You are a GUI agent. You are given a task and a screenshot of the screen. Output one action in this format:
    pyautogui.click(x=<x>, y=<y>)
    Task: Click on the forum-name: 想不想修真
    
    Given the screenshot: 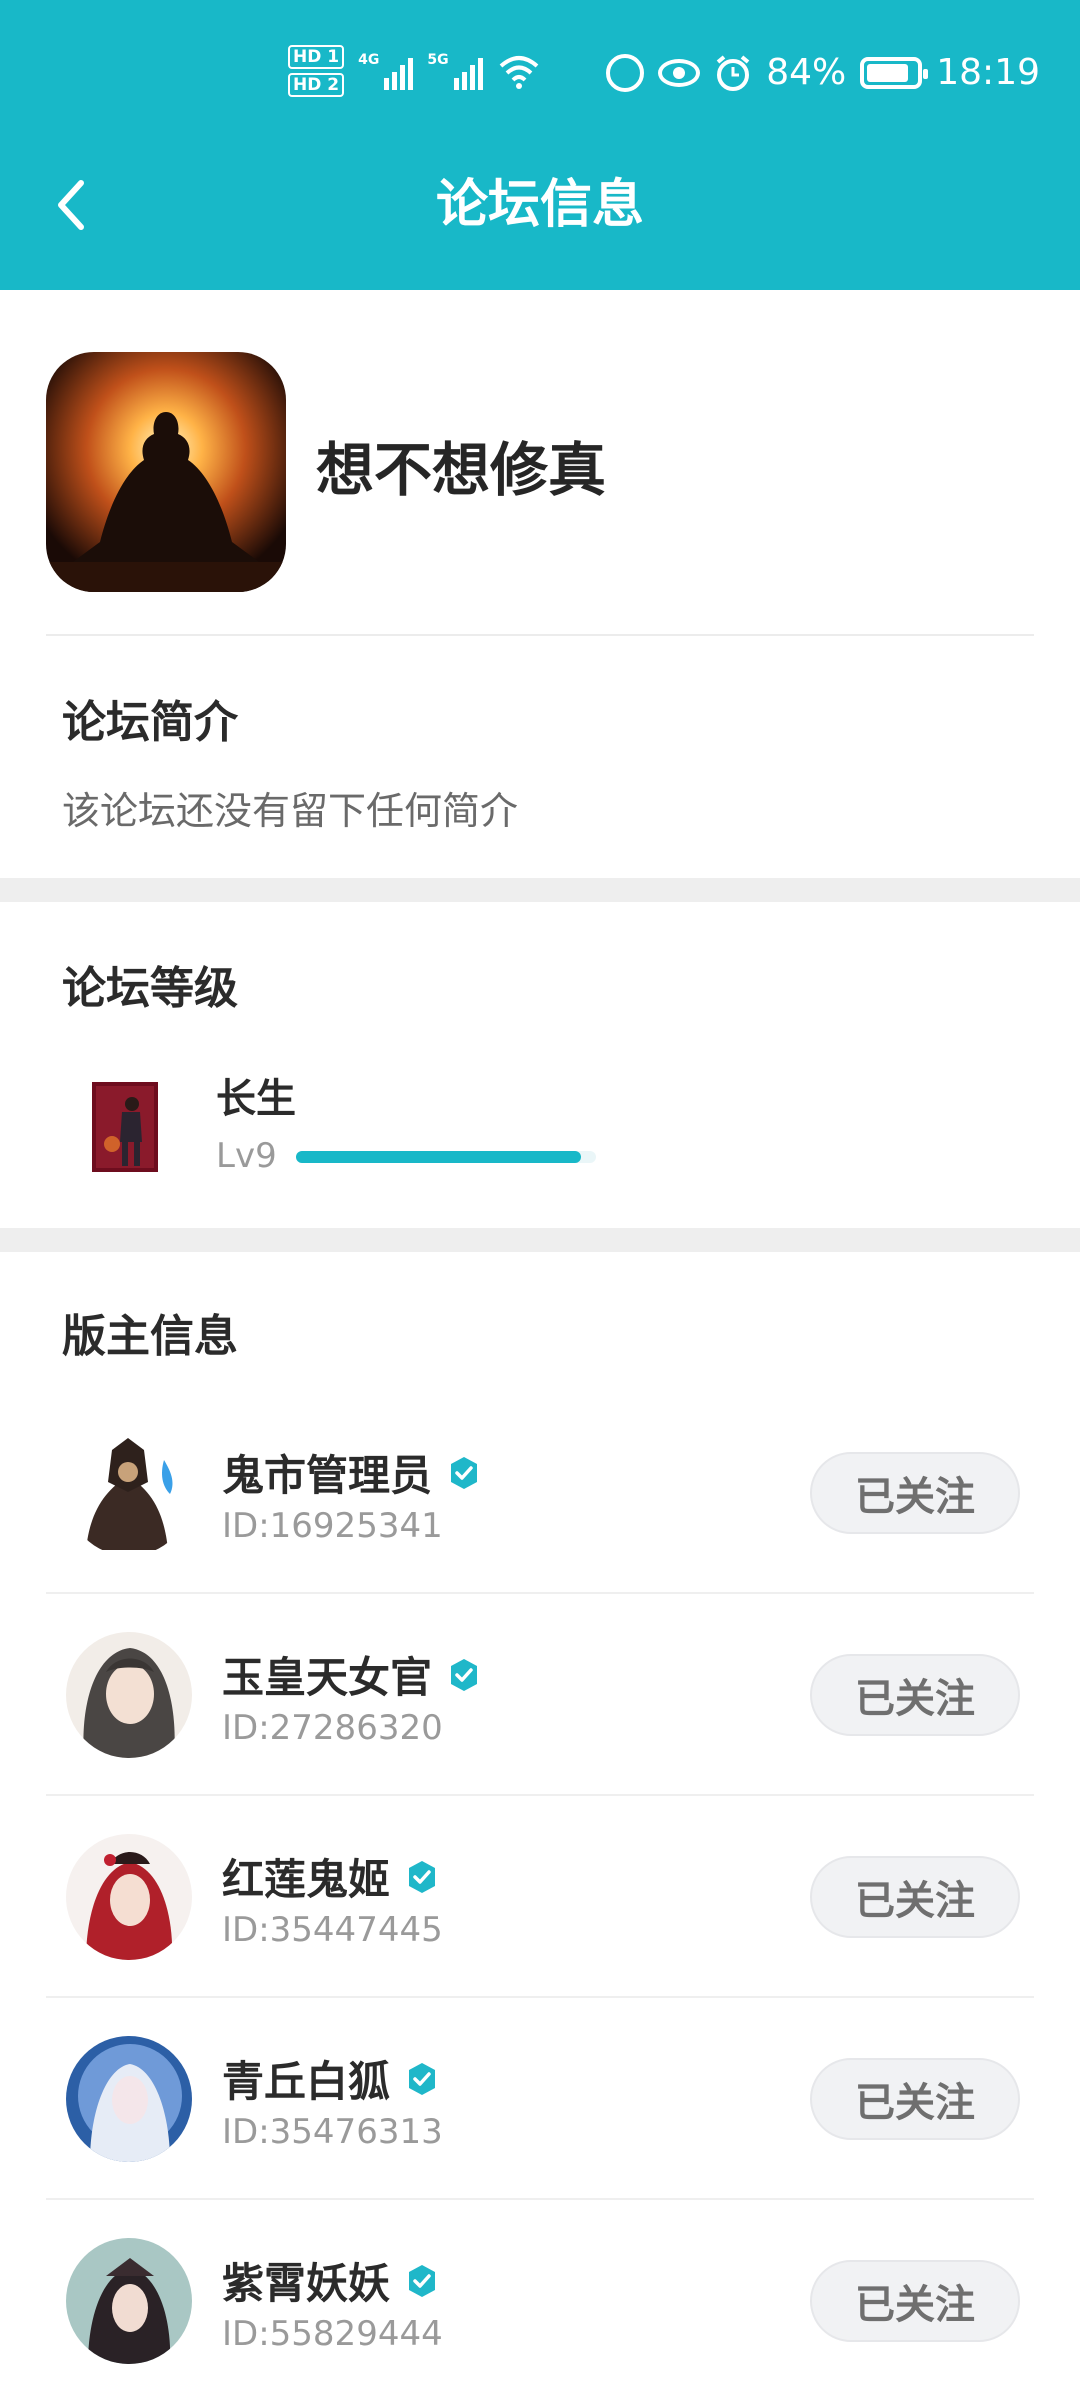 What is the action you would take?
    pyautogui.click(x=461, y=470)
    